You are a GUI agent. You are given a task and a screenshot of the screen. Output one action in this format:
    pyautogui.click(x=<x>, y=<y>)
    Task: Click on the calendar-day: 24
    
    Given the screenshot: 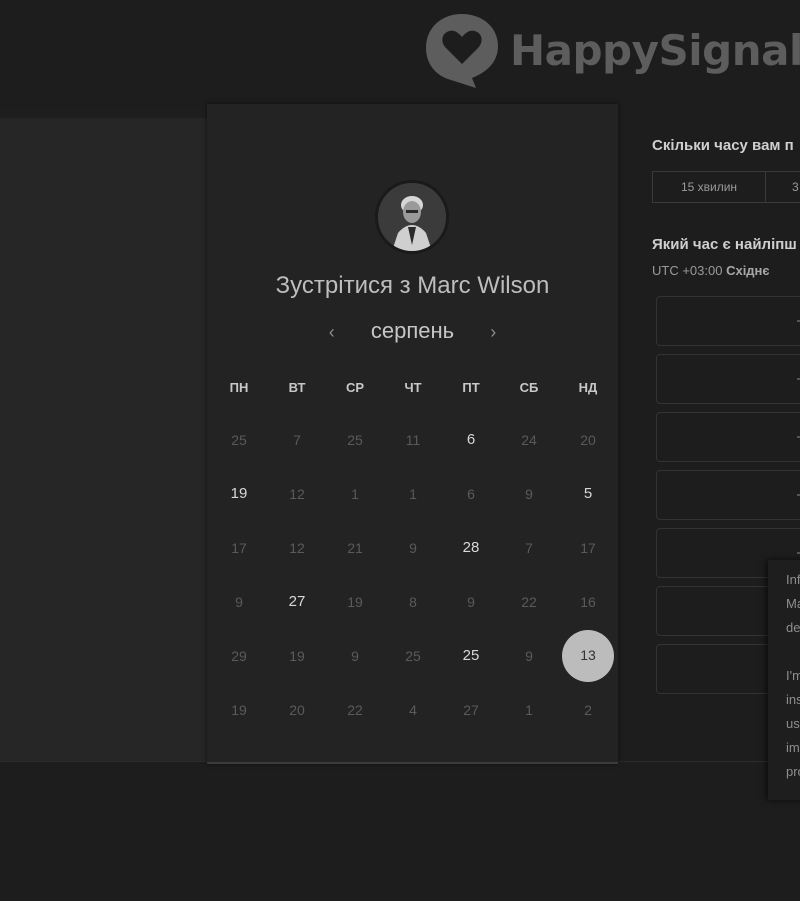 What is the action you would take?
    pyautogui.click(x=529, y=440)
    